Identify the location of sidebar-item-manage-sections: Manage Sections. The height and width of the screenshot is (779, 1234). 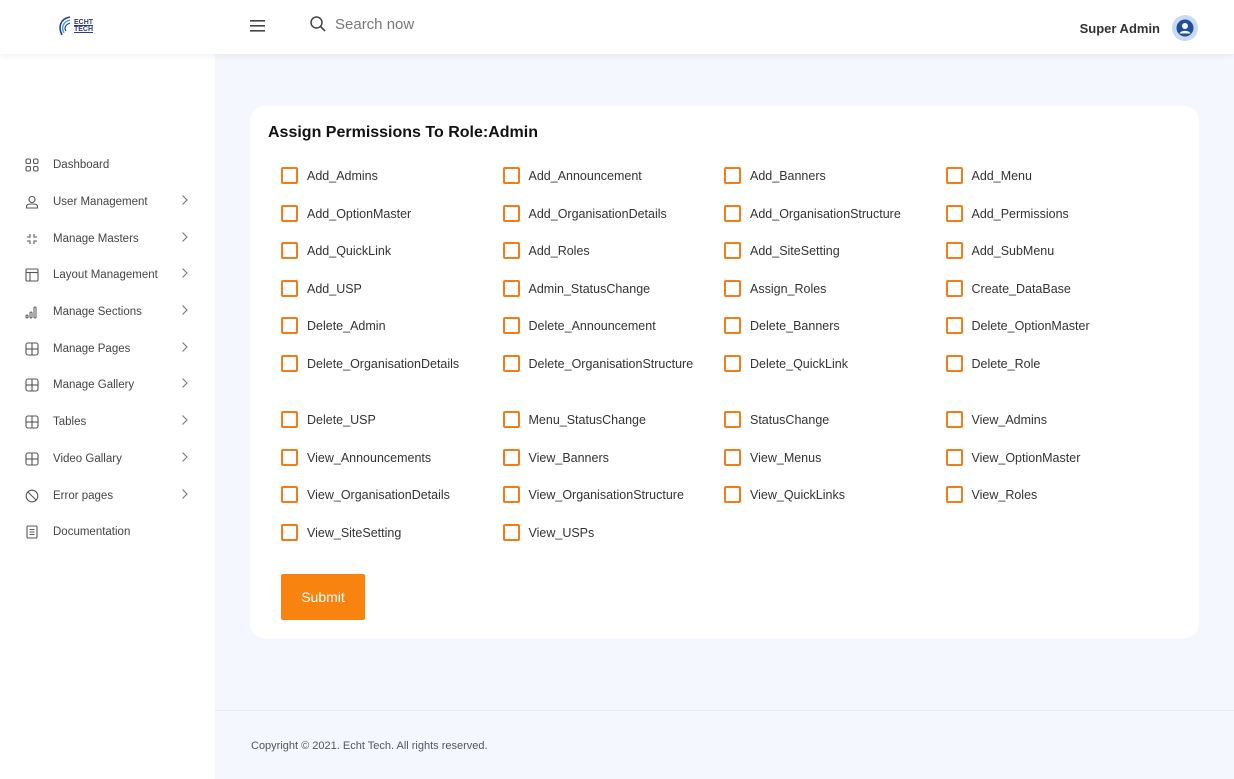
(107, 312).